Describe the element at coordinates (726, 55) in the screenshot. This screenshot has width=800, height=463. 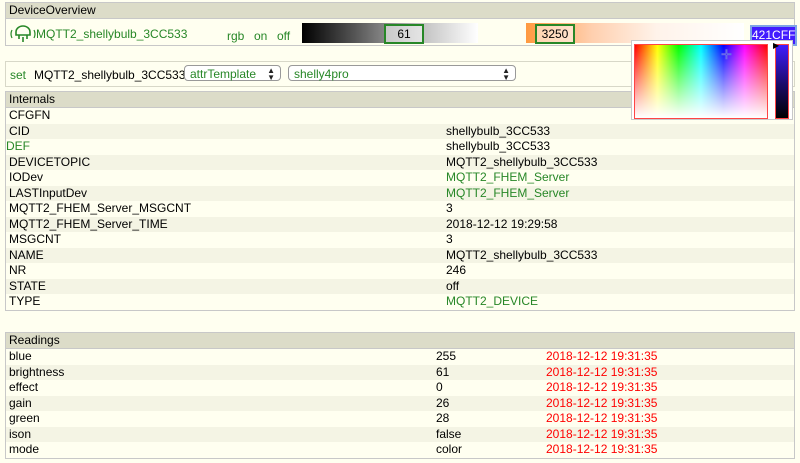
I see `crosshair-icon: ✛` at that location.